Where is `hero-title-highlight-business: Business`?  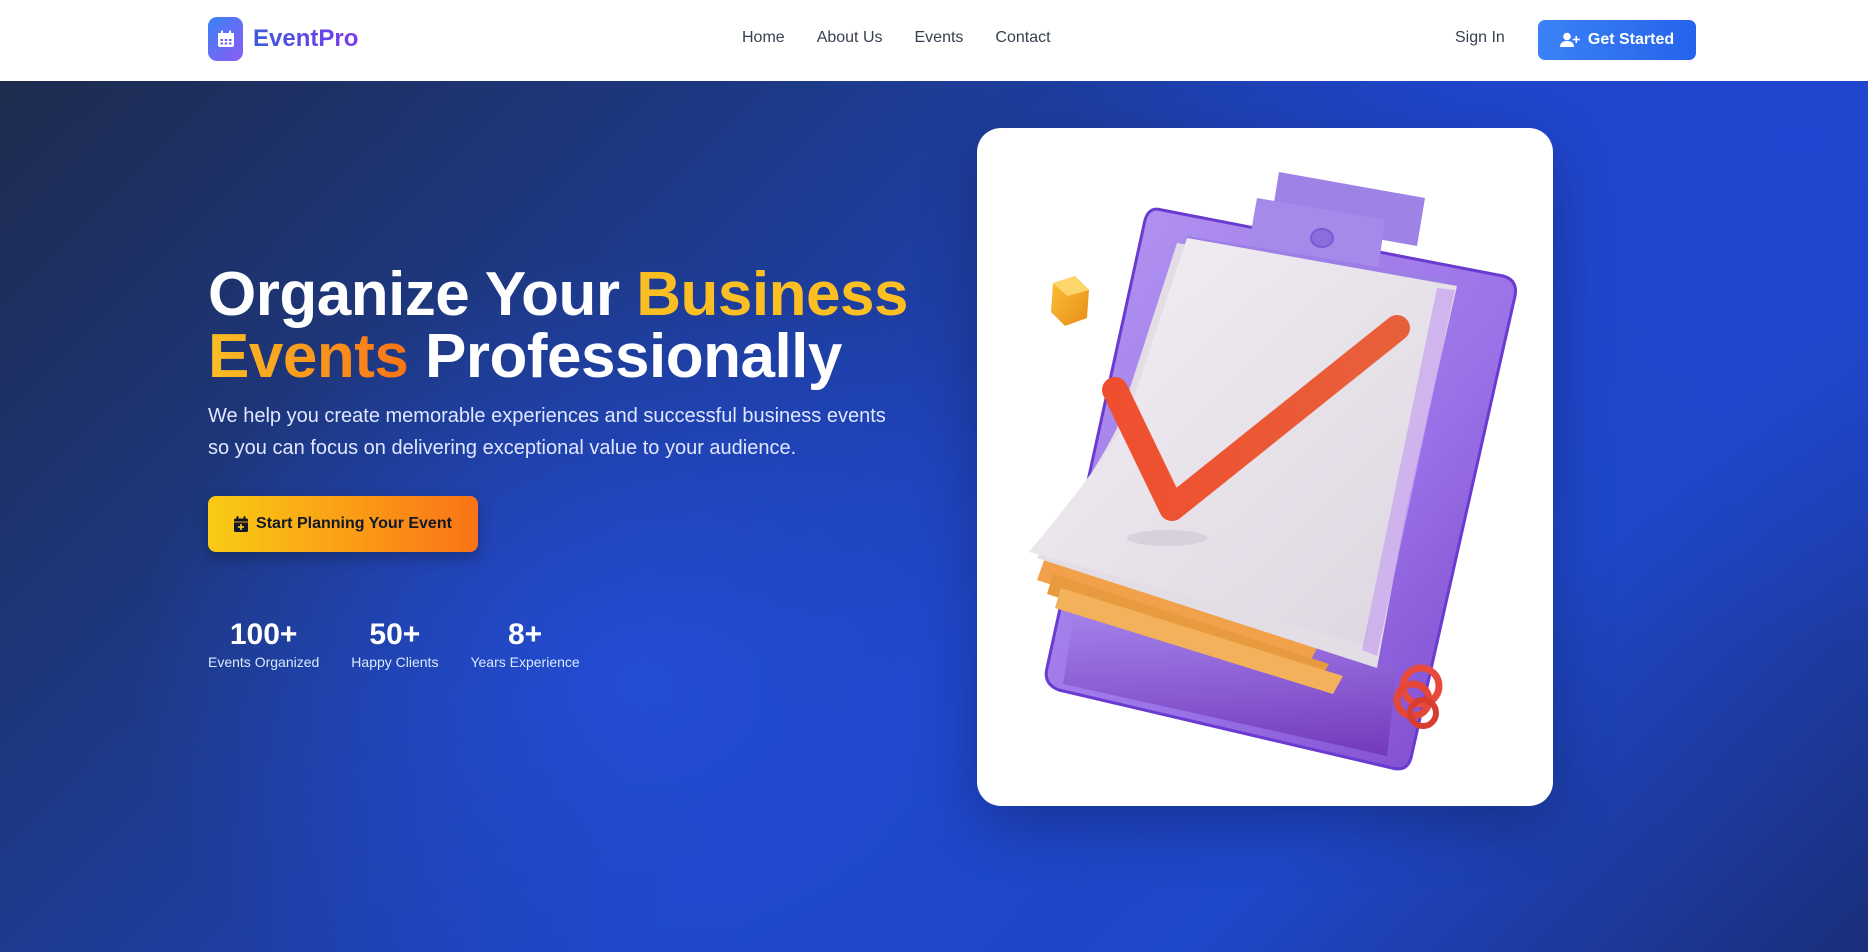
hero-title-highlight-business: Business is located at coordinates (772, 294).